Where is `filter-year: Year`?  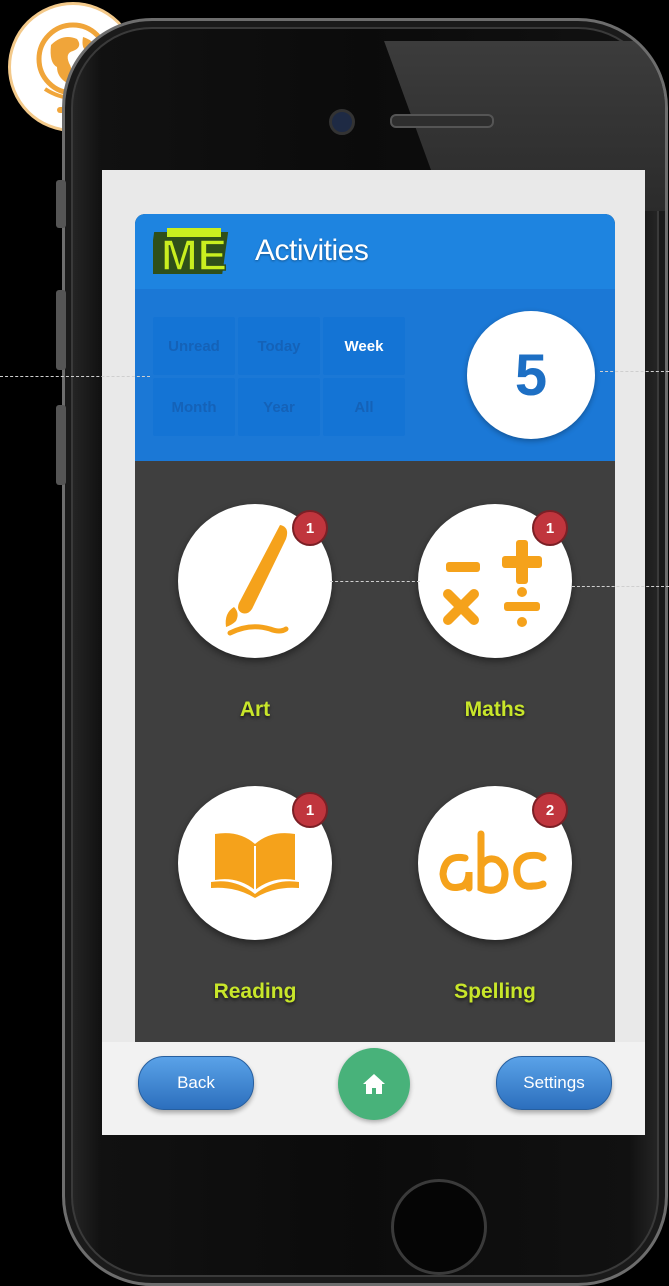 filter-year: Year is located at coordinates (279, 407).